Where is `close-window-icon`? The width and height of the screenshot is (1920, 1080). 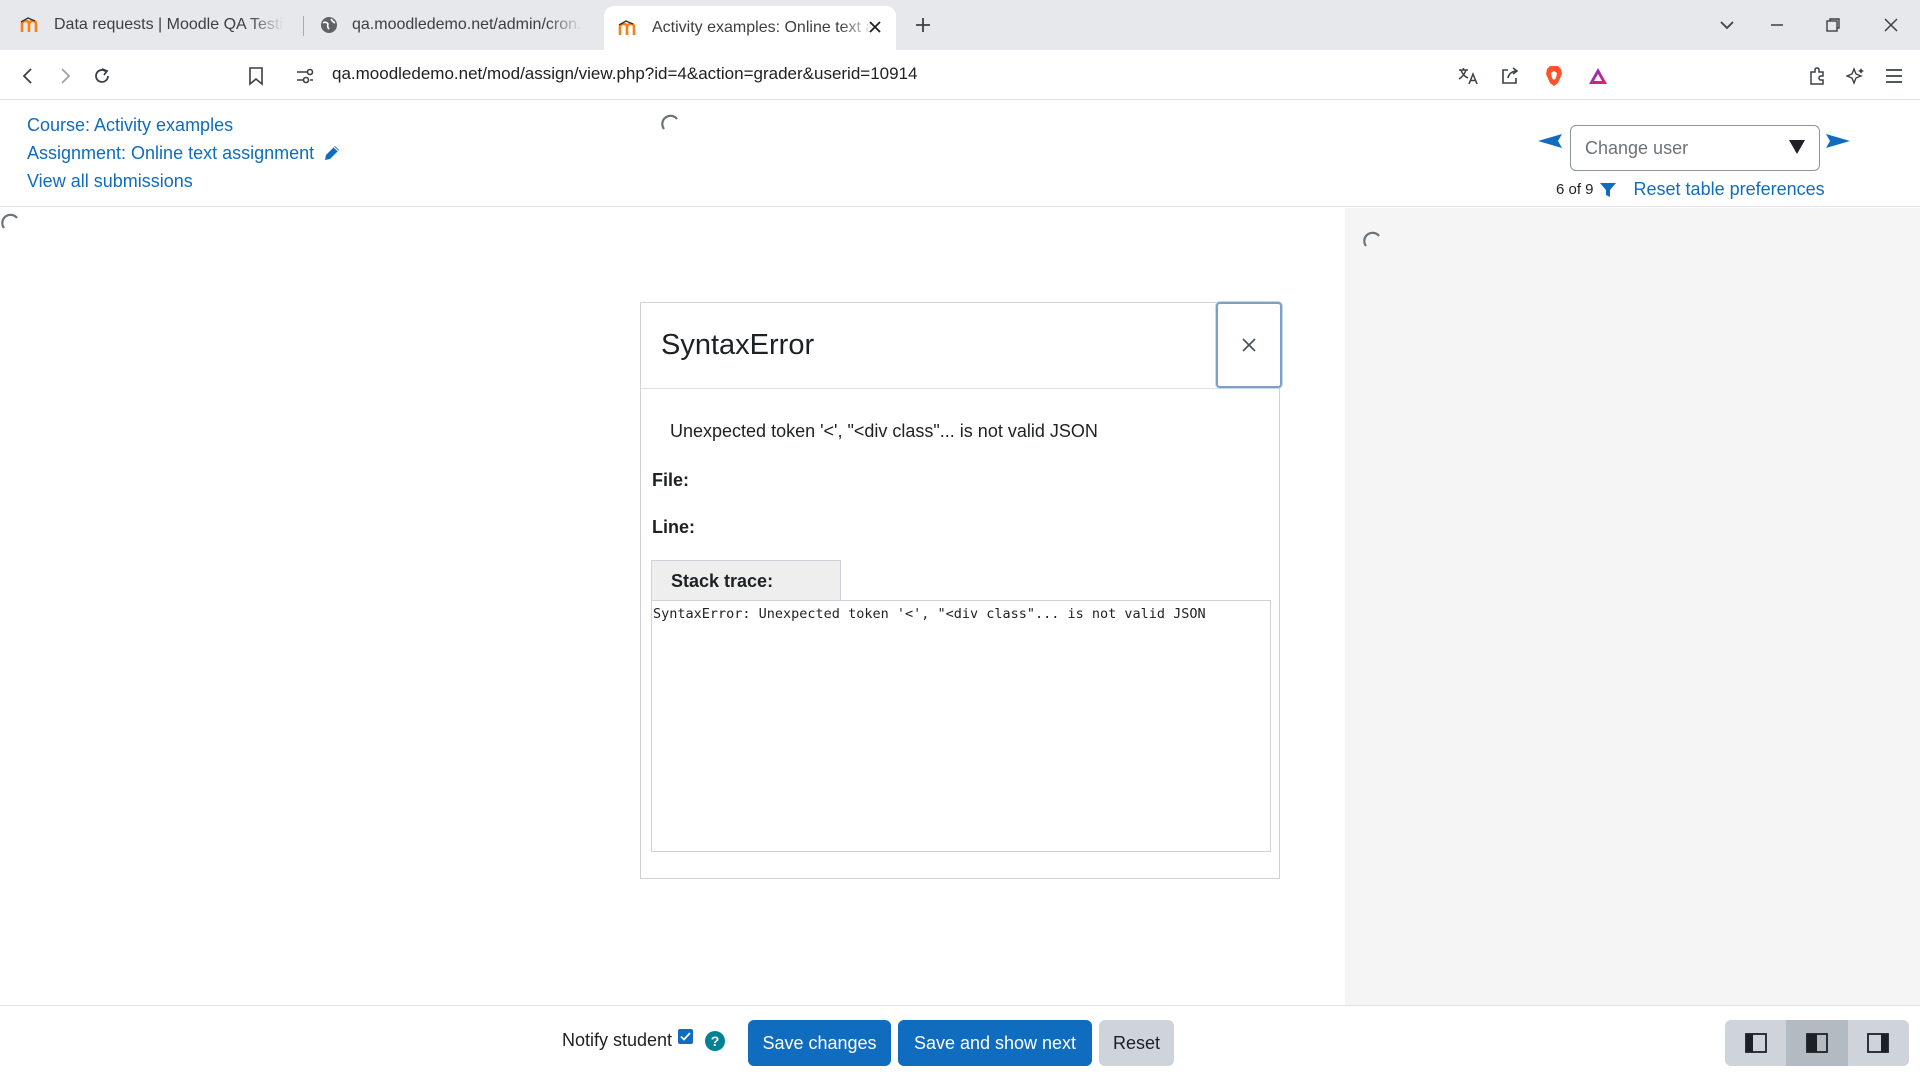 close-window-icon is located at coordinates (1891, 25).